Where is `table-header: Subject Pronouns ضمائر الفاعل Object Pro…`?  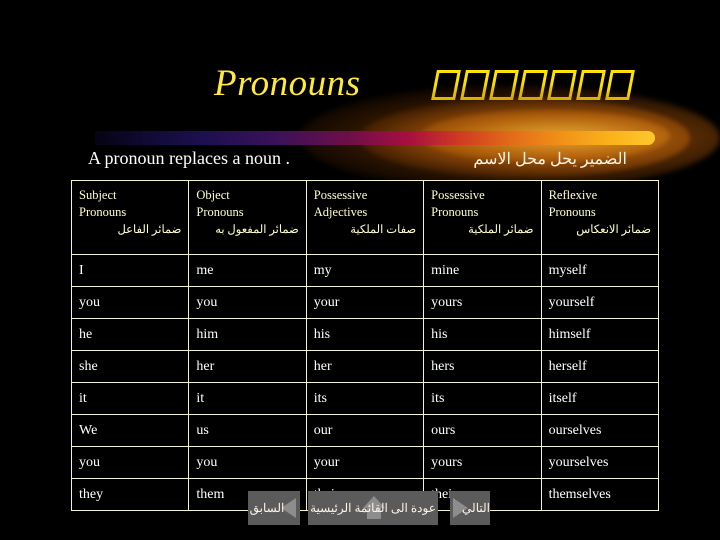
table-header: Subject Pronouns ضمائر الفاعل Object Pro… is located at coordinates (365, 217).